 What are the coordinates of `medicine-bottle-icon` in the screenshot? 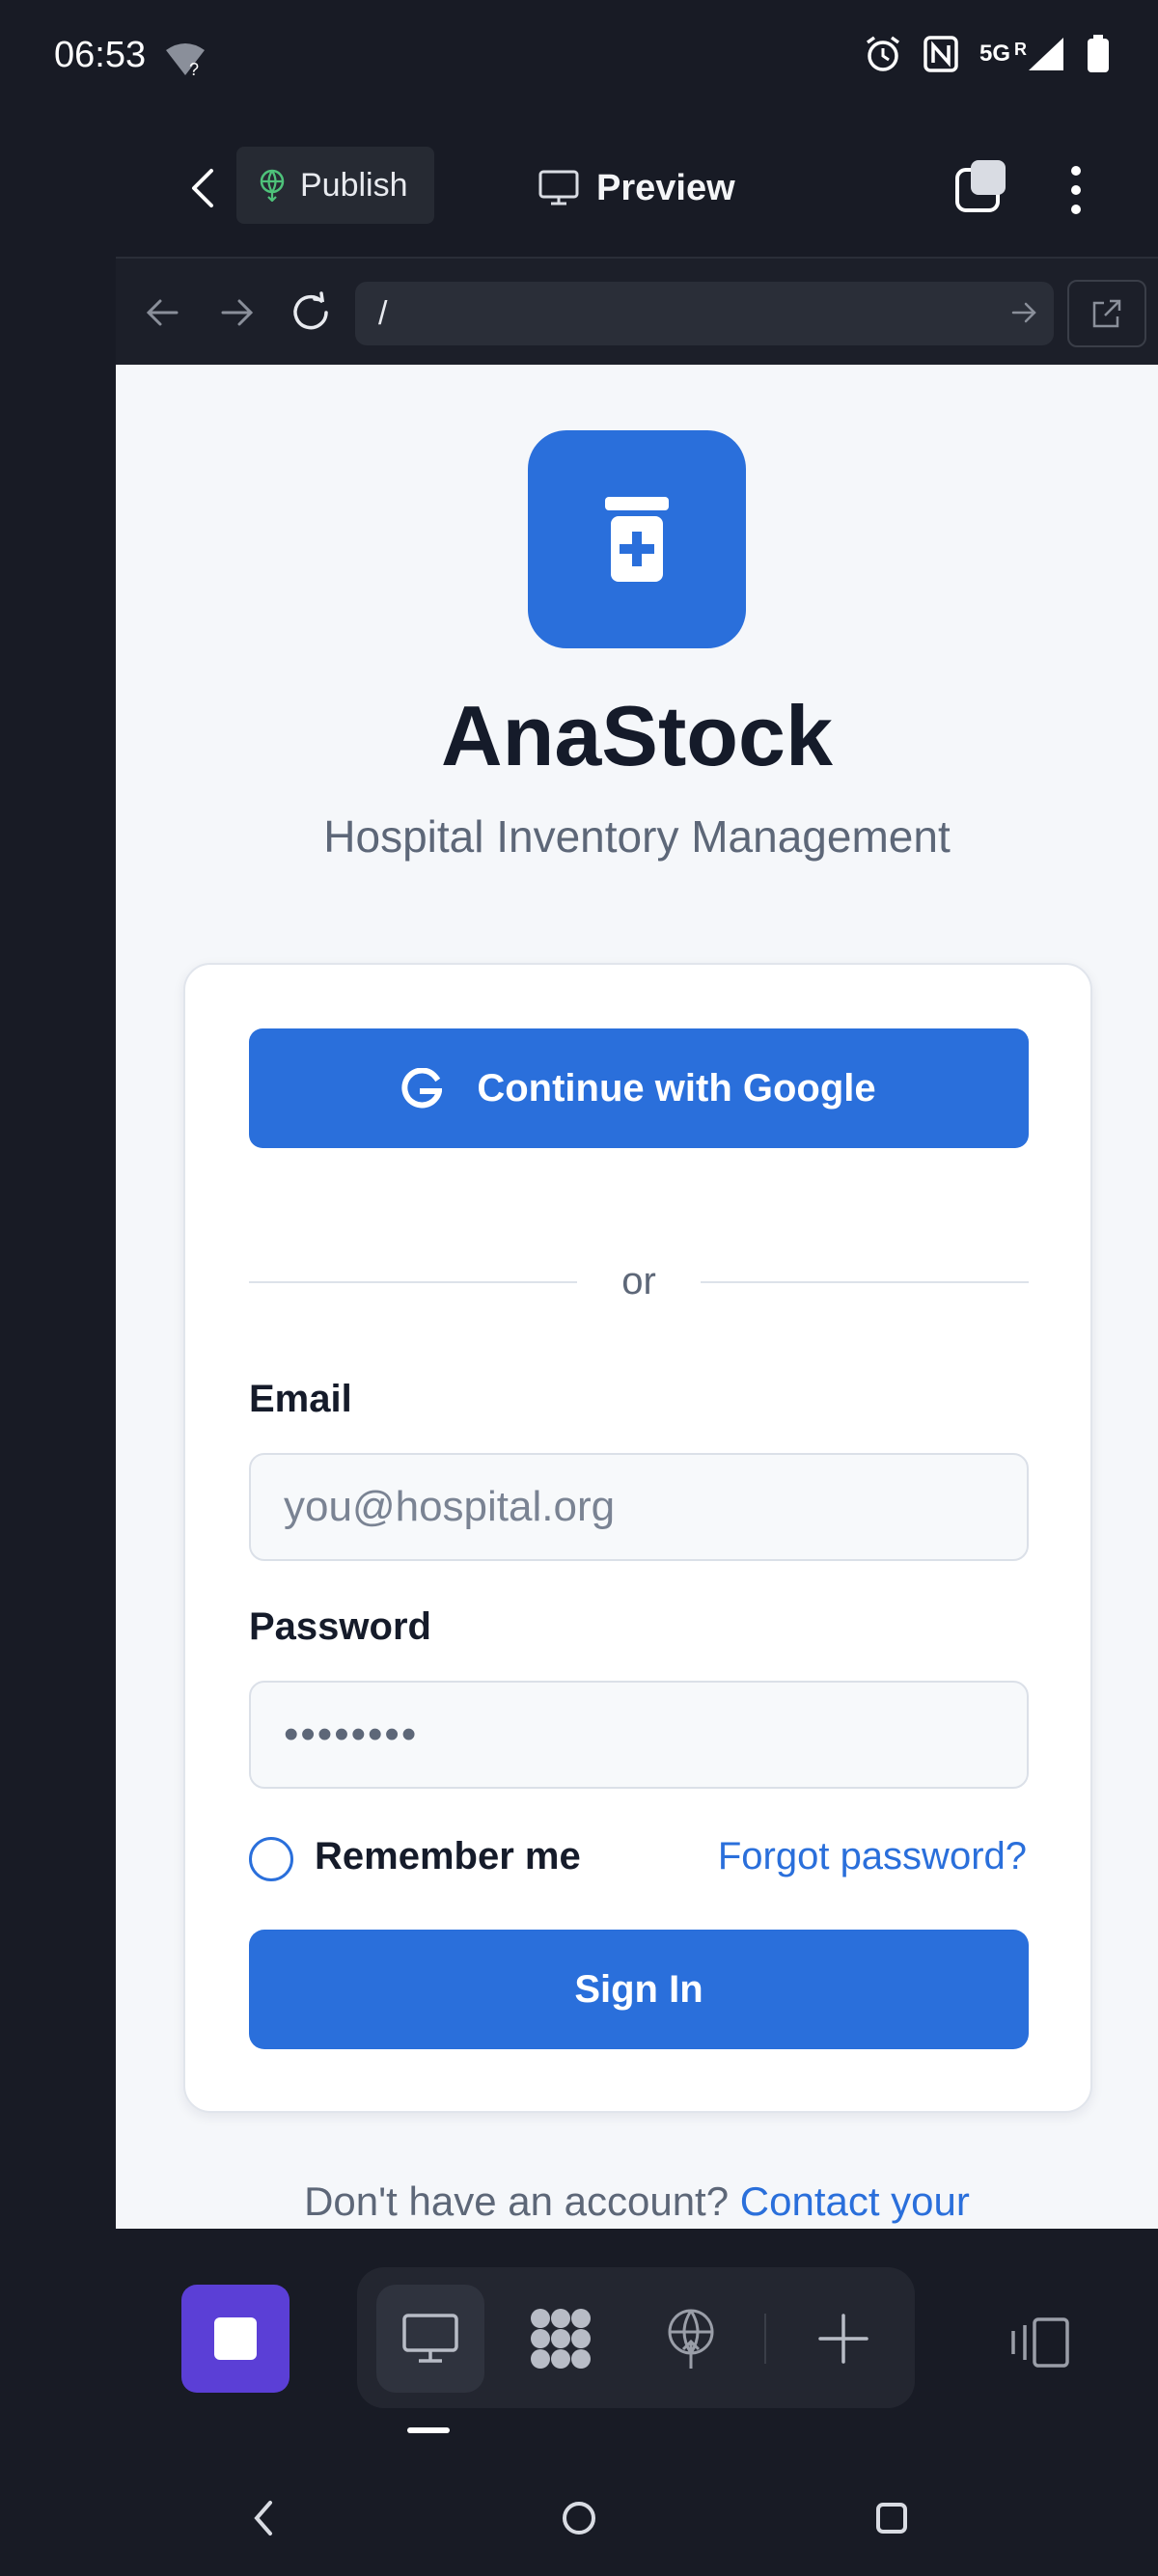 It's located at (637, 540).